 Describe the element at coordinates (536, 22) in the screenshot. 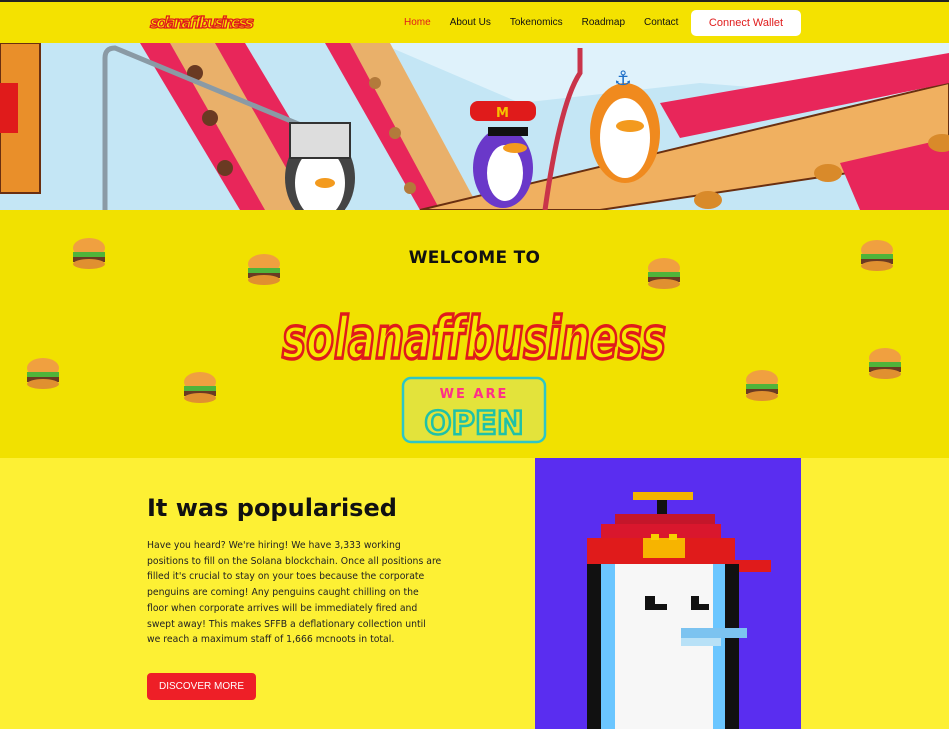

I see `nav-tokenomics: Tokenomics` at that location.